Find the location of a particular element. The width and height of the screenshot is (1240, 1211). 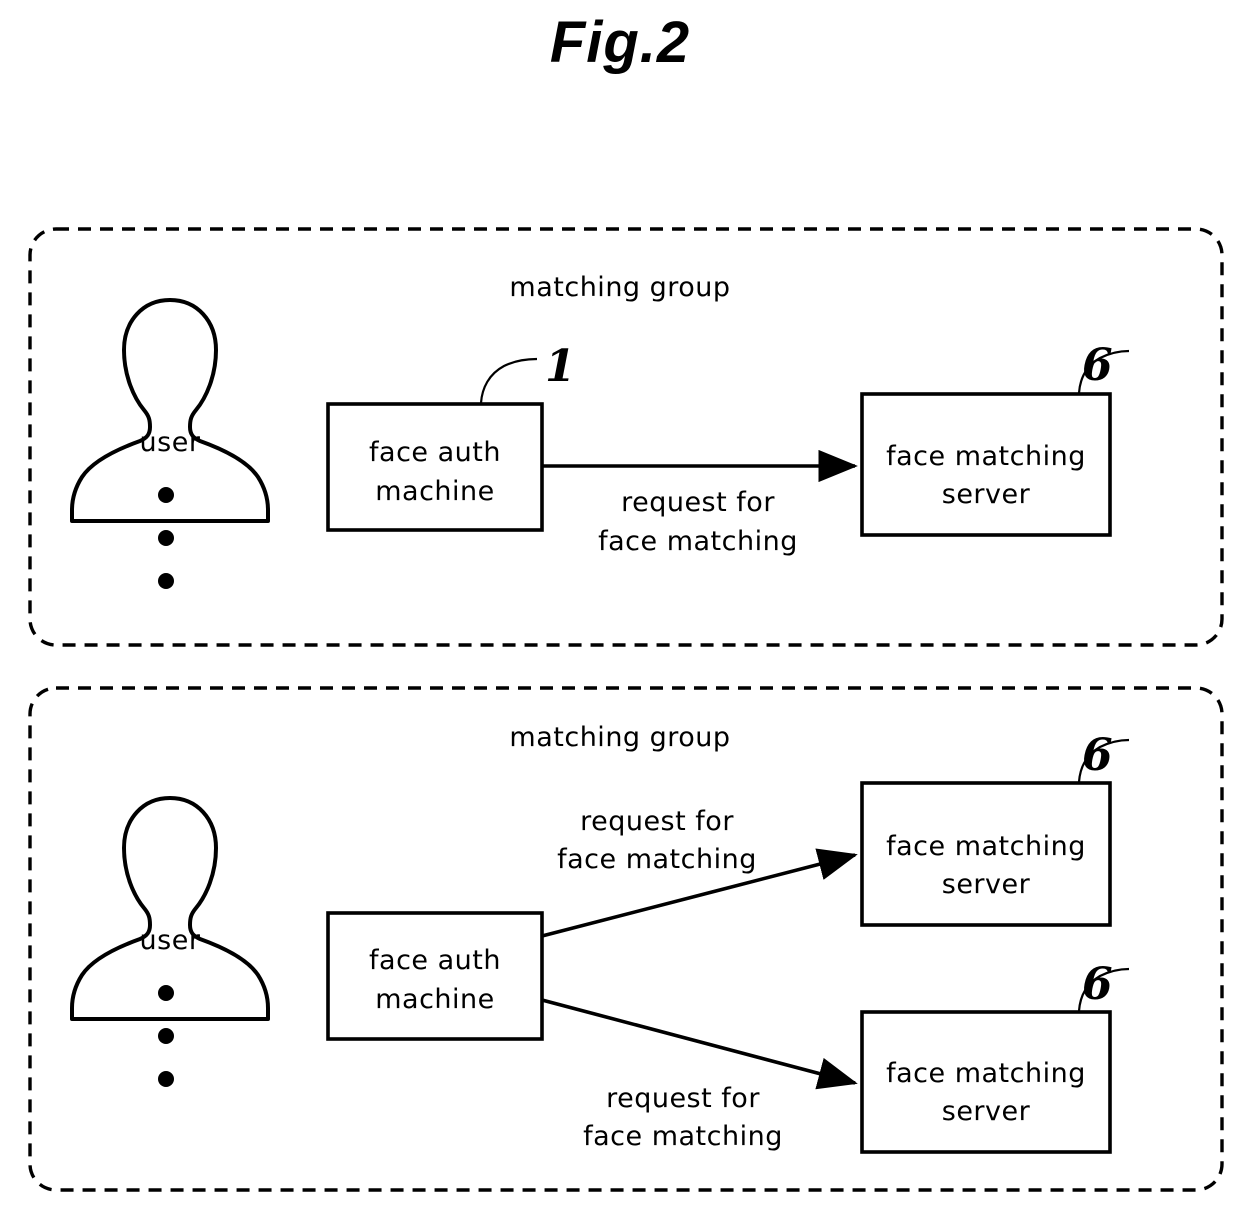

bottom-panel-user-label: user is located at coordinates (170, 940).